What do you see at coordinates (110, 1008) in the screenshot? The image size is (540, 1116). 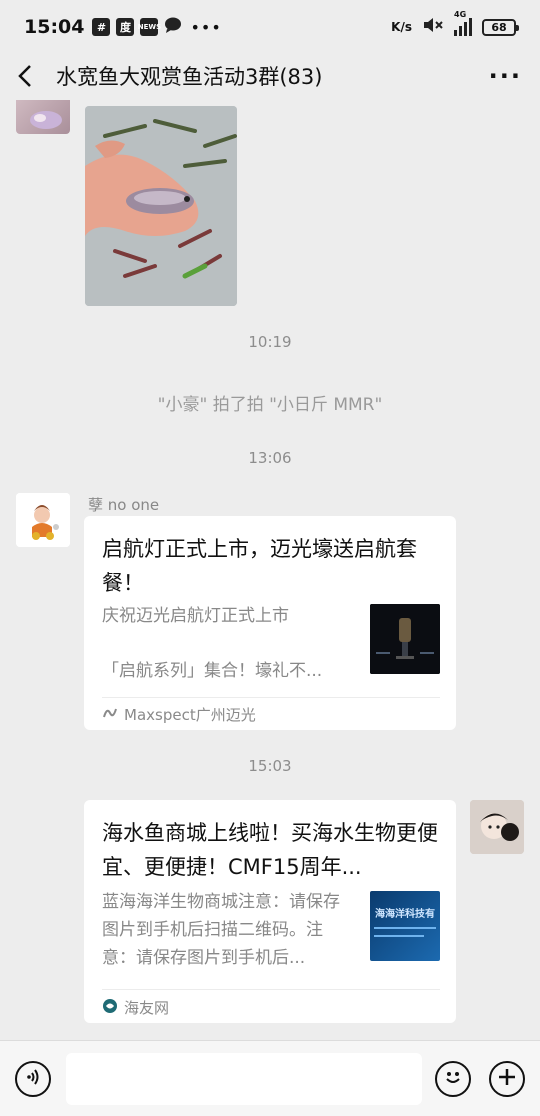 I see `website-logo-icon` at bounding box center [110, 1008].